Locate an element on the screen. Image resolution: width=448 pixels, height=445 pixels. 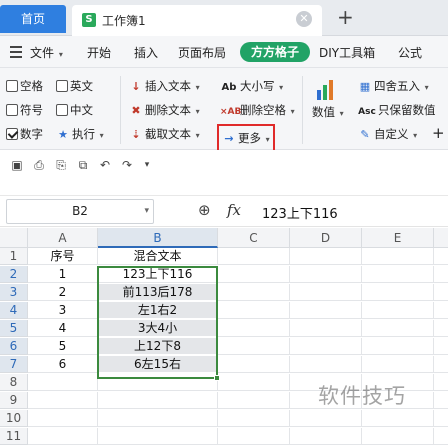
extract-text-button: ⇣ 截取文本 ▾ is located at coordinates (164, 135).